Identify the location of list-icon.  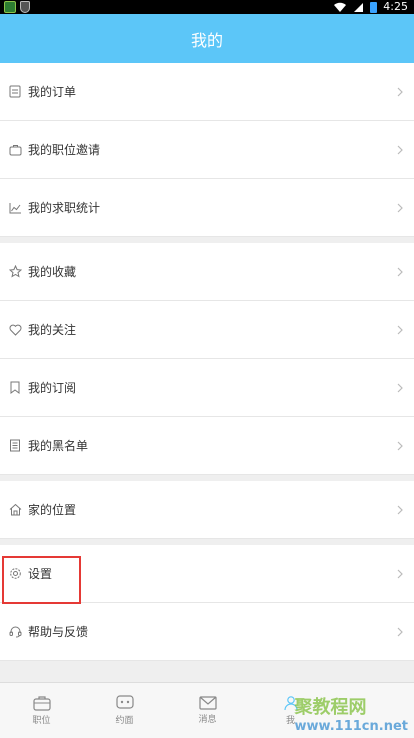
(15, 446).